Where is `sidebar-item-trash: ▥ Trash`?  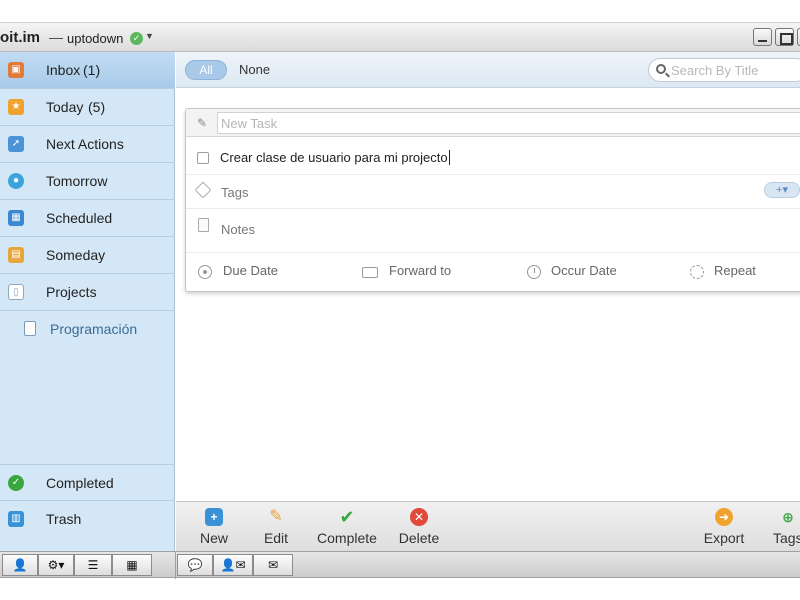 sidebar-item-trash: ▥ Trash is located at coordinates (87, 526).